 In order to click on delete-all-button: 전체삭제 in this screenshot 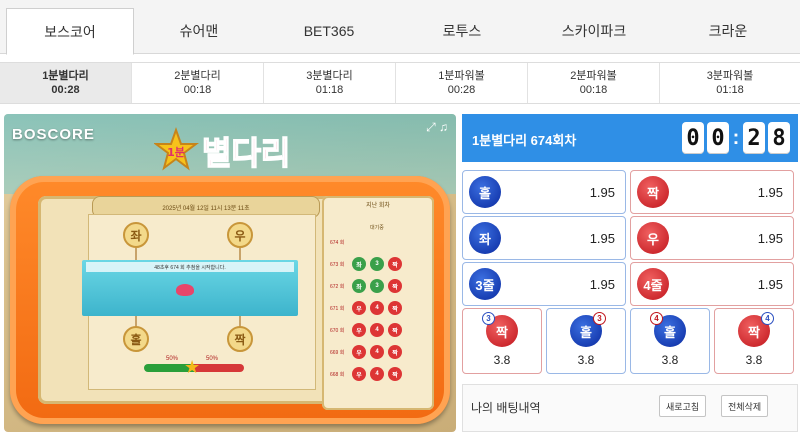, I will do `click(745, 406)`.